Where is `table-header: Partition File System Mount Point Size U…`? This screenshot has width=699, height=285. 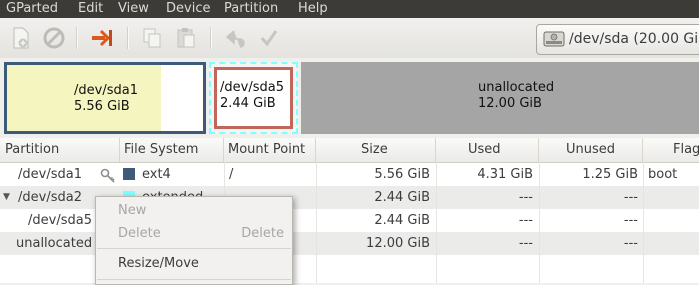 table-header: Partition File System Mount Point Size U… is located at coordinates (349, 150).